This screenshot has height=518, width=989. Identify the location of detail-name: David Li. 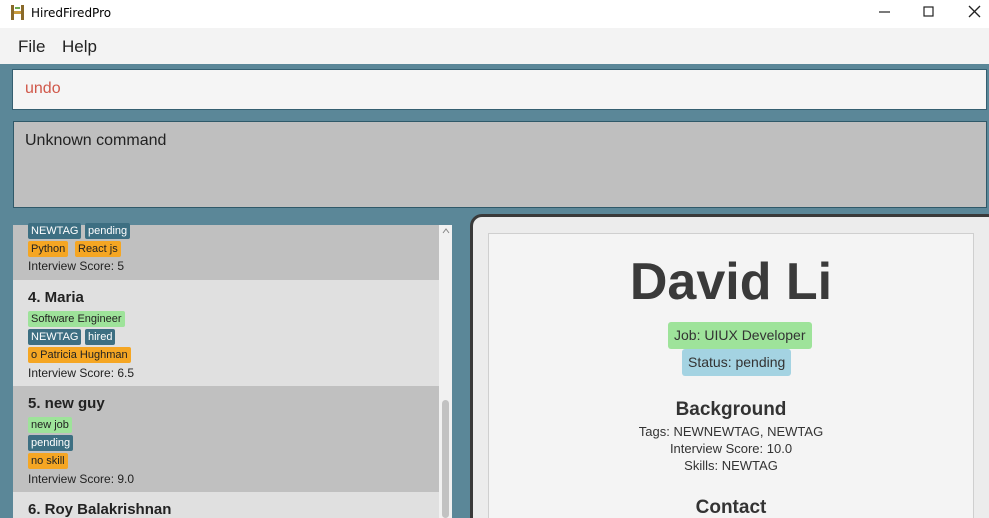
(731, 282).